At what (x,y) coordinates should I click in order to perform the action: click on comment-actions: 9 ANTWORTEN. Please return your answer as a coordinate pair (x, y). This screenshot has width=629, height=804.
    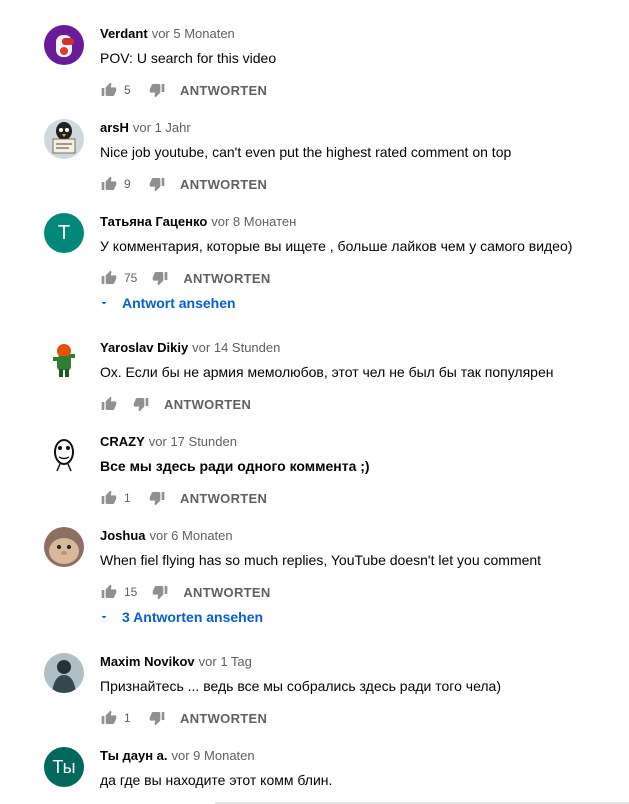
    Looking at the image, I should click on (183, 184).